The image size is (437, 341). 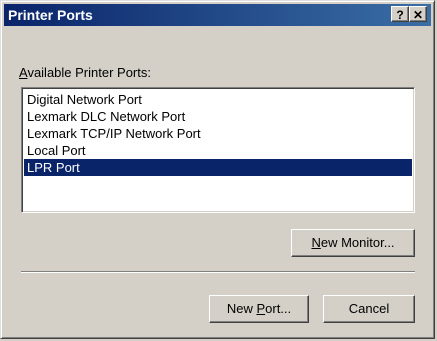 I want to click on new-monitor-accelerator: N, so click(x=316, y=242).